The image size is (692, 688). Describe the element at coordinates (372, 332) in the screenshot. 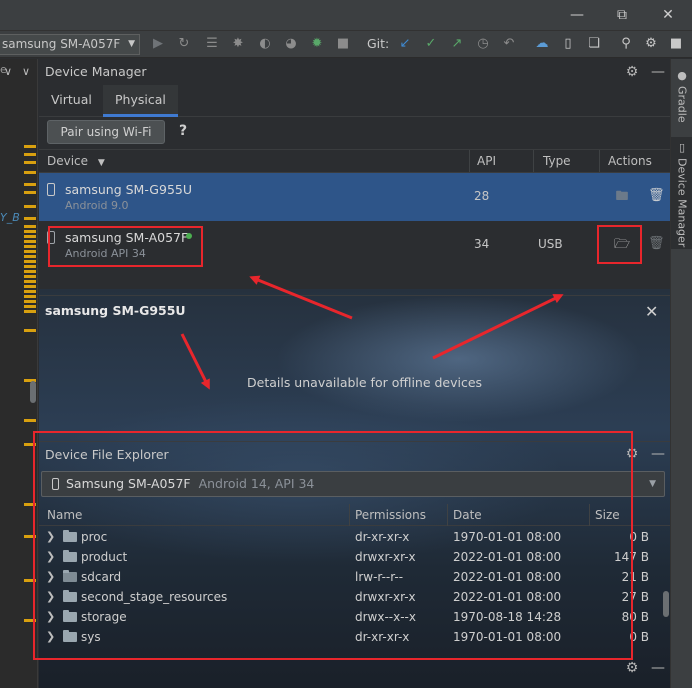

I see `annotation-arrows` at that location.